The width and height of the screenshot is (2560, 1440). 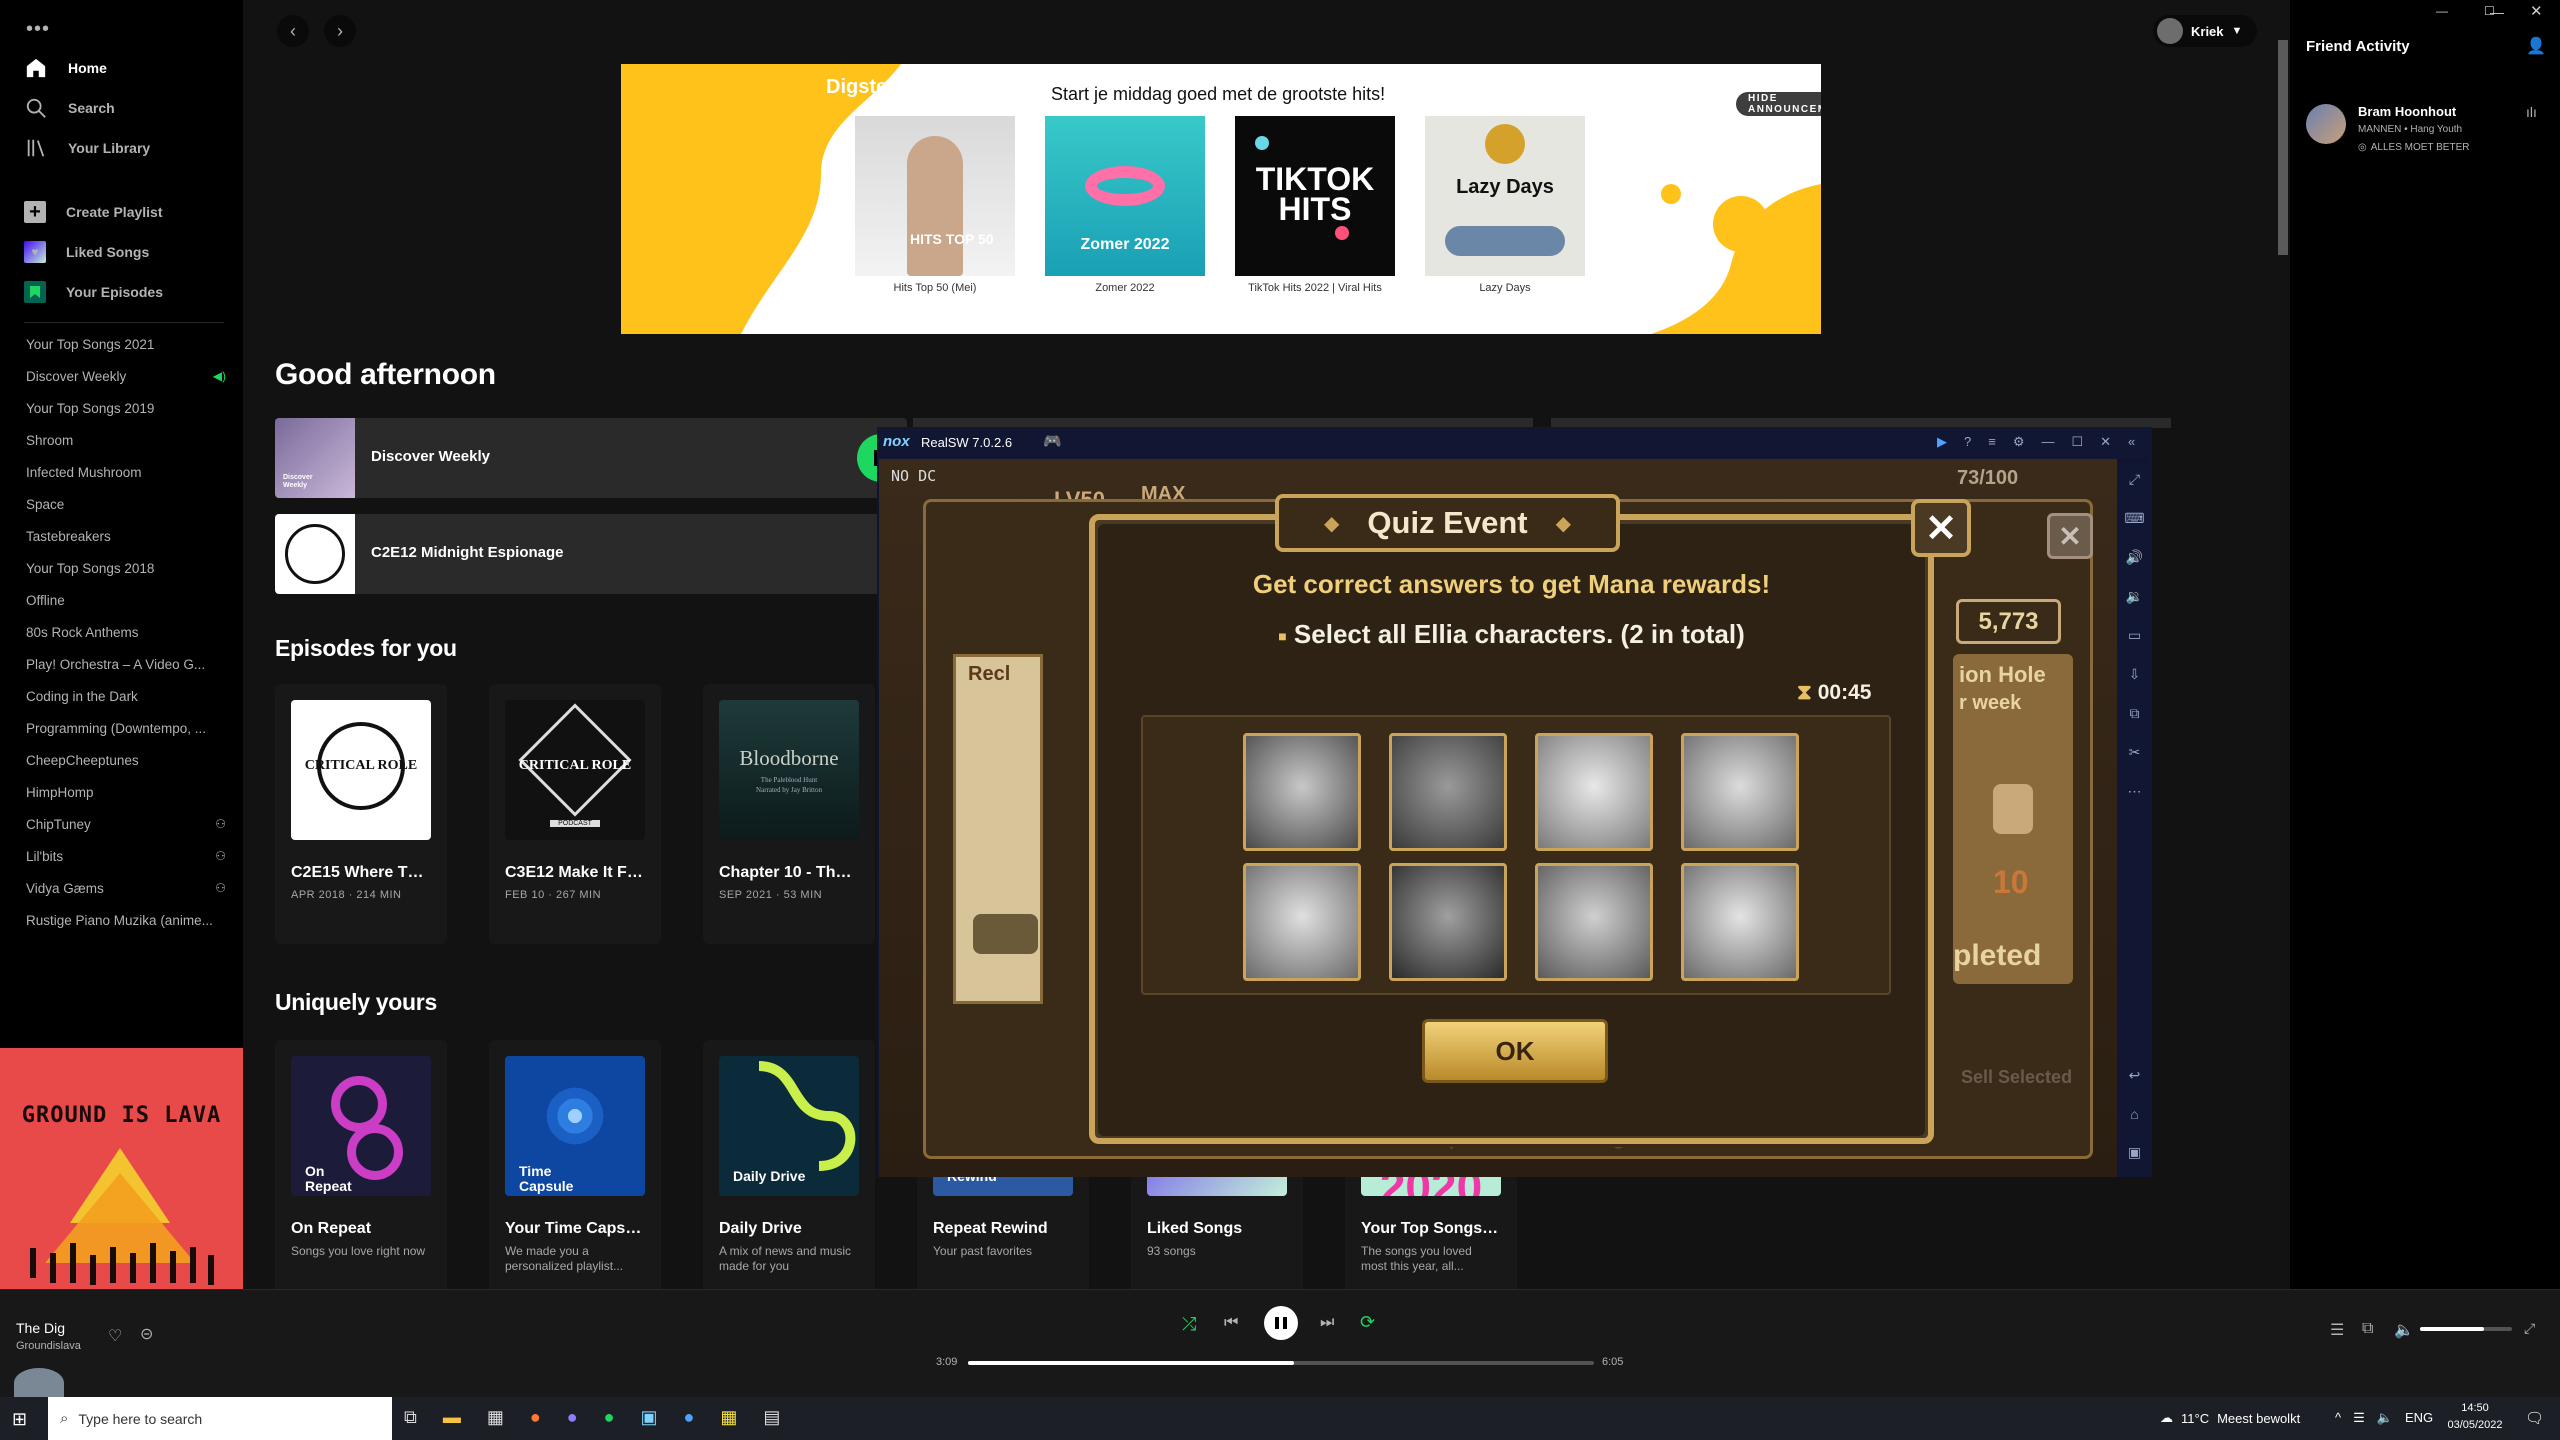 What do you see at coordinates (48, 1346) in the screenshot?
I see `track-artist: Groundislava` at bounding box center [48, 1346].